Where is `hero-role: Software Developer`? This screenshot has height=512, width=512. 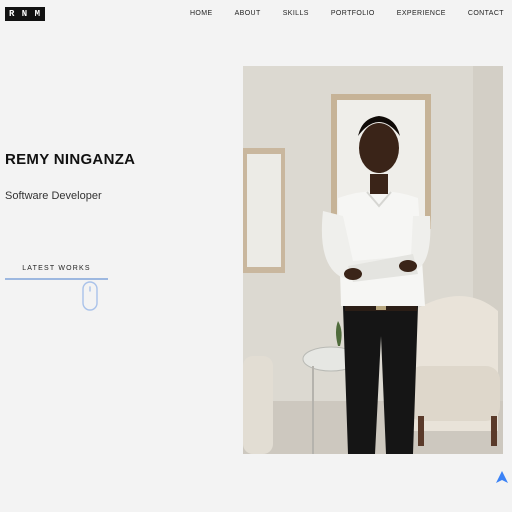 hero-role: Software Developer is located at coordinates (53, 196).